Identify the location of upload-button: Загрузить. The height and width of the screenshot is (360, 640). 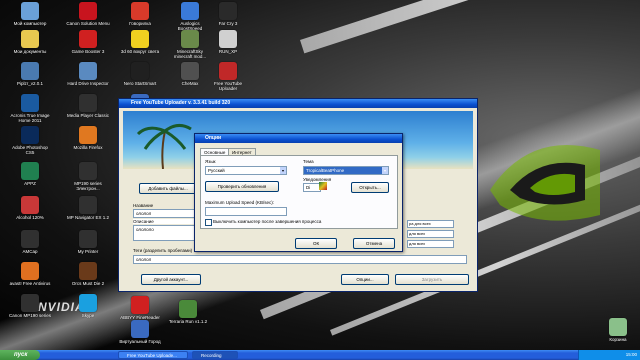
(432, 279).